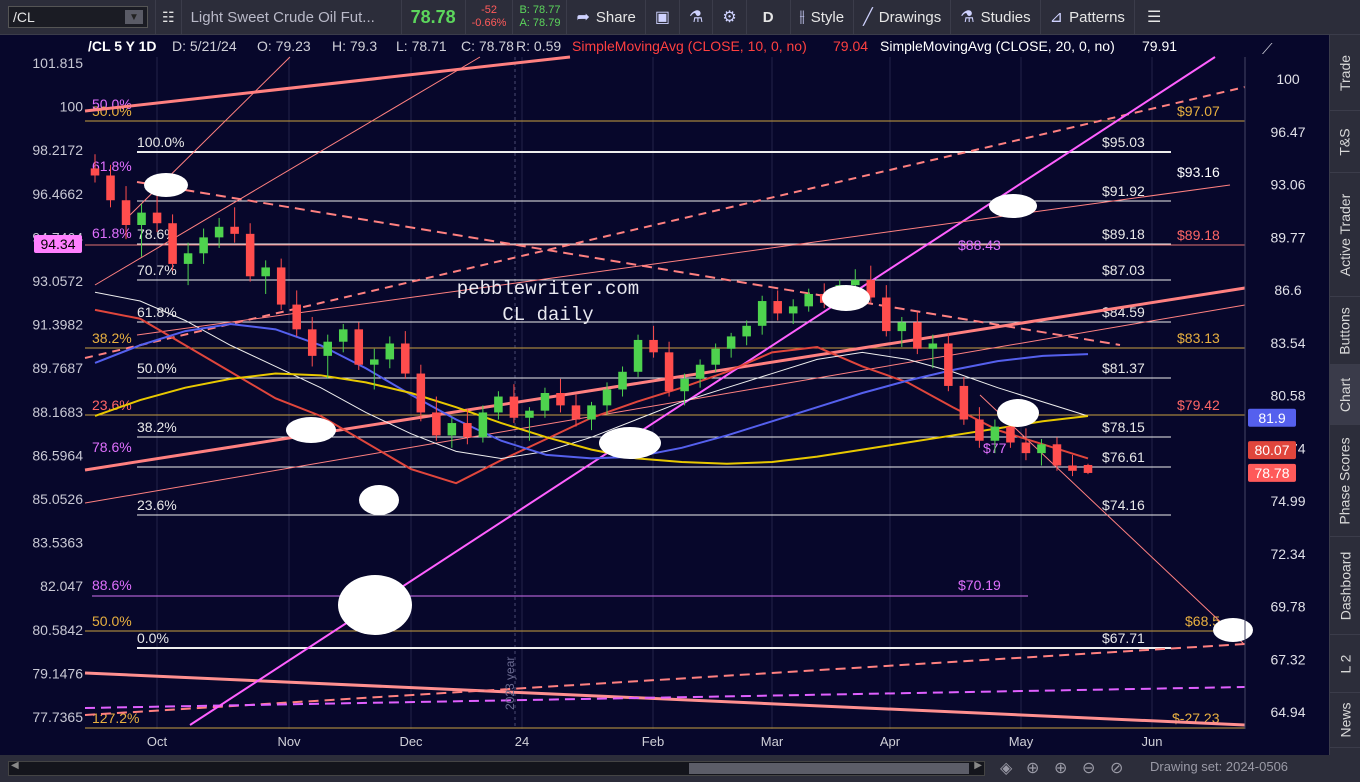 Image resolution: width=1360 pixels, height=782 pixels. What do you see at coordinates (1006, 768) in the screenshot?
I see `fit-icon: ◈` at bounding box center [1006, 768].